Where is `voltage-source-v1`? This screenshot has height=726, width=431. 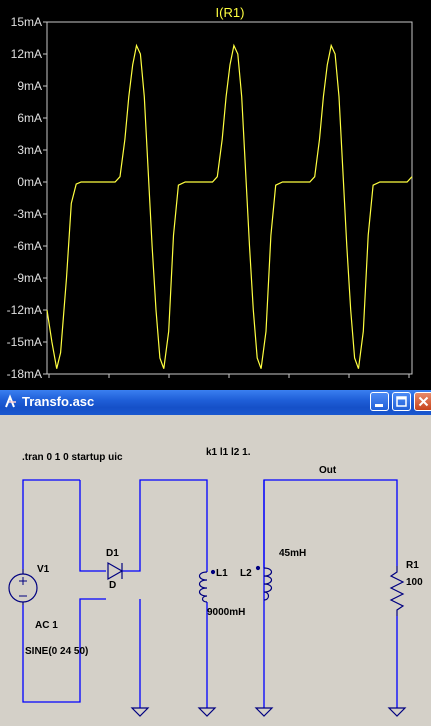 voltage-source-v1 is located at coordinates (23, 587).